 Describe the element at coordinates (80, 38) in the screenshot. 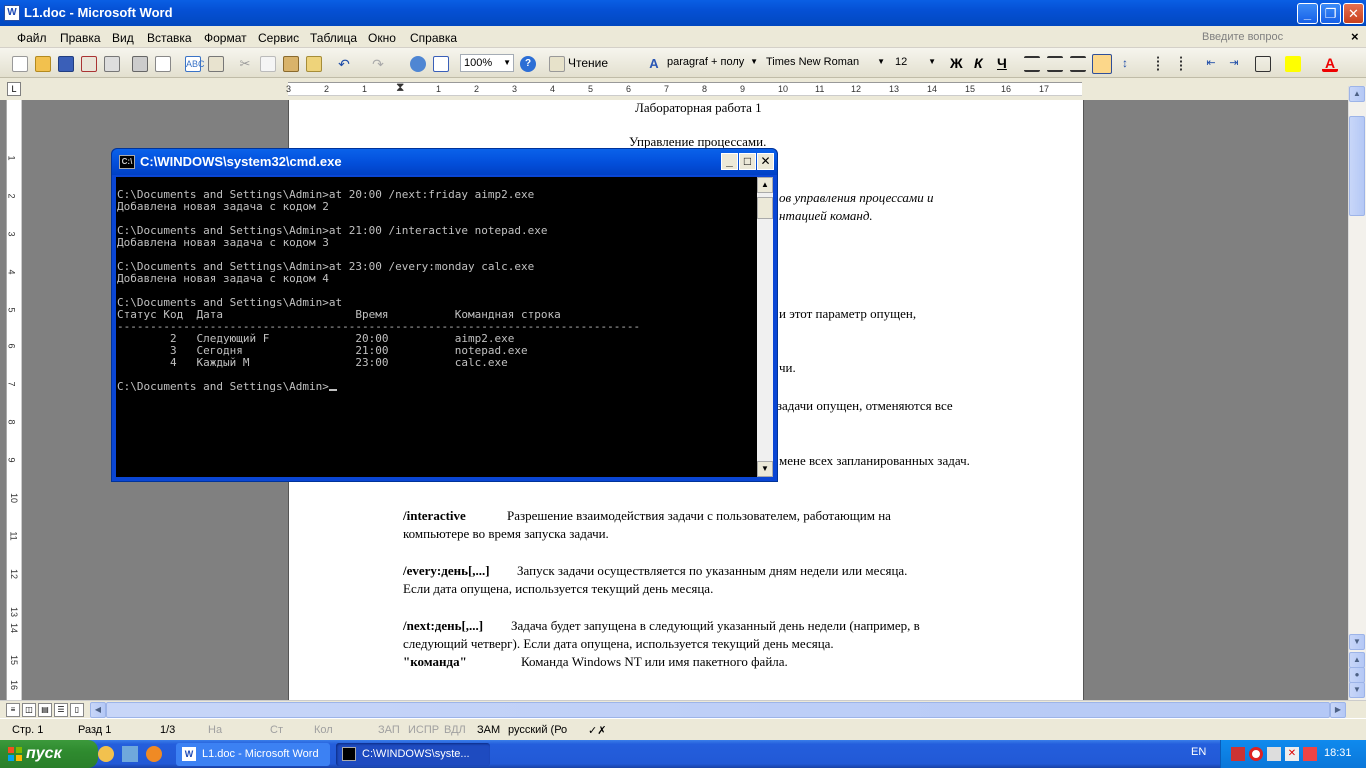

I see `menu-edit: Правка` at that location.